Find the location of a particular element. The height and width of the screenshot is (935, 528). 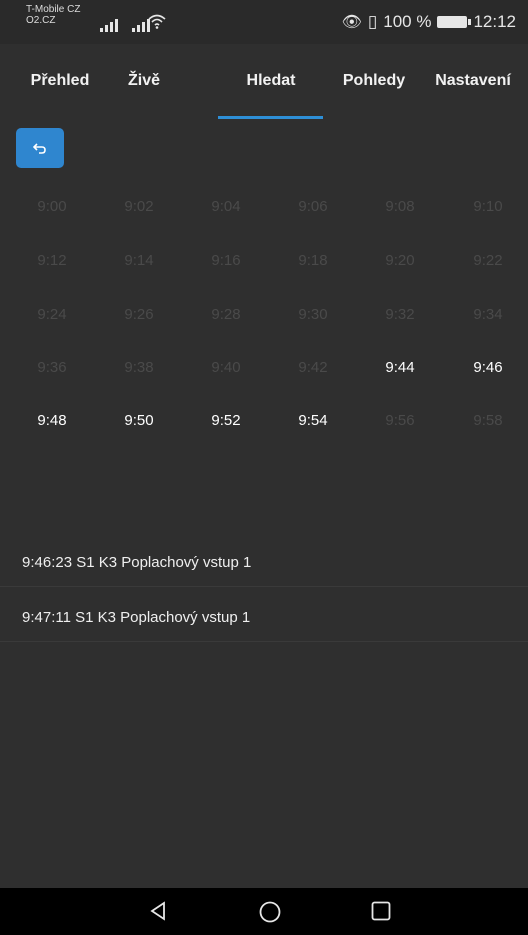

signal-1-icon is located at coordinates (109, 23).